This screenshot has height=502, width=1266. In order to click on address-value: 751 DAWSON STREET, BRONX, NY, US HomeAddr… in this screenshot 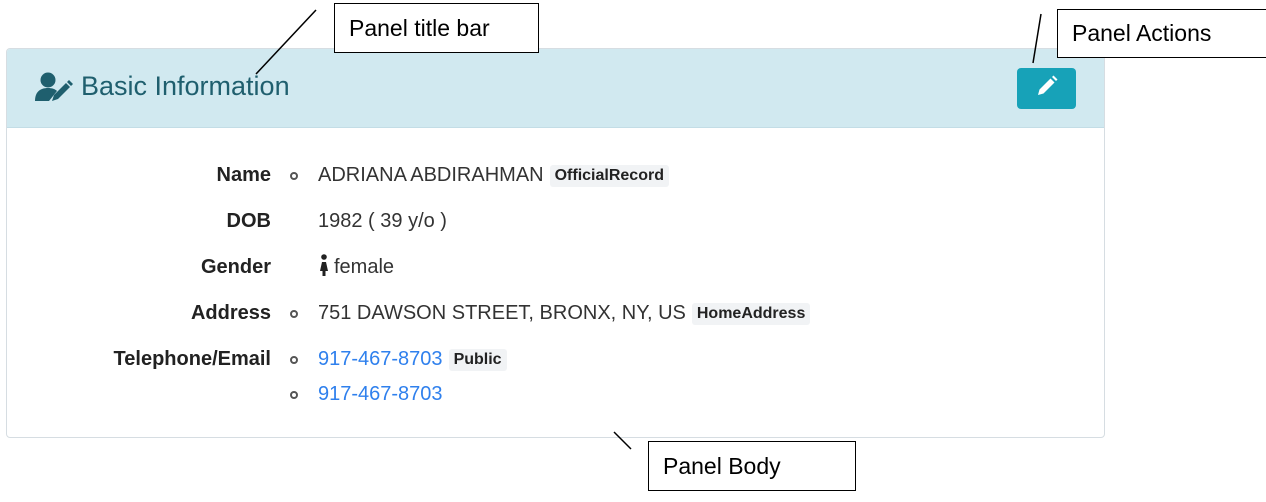, I will do `click(564, 313)`.